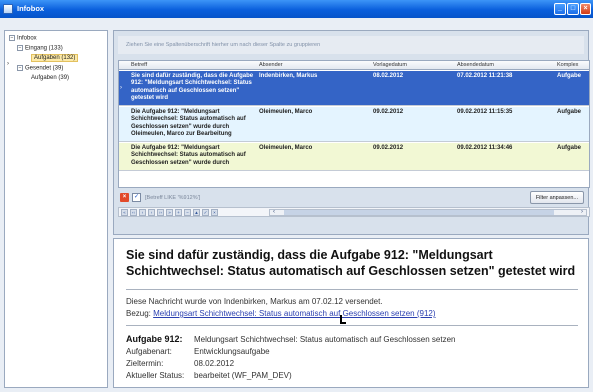 This screenshot has height=392, width=593. What do you see at coordinates (151, 212) in the screenshot?
I see `next-record-icon: ›` at bounding box center [151, 212].